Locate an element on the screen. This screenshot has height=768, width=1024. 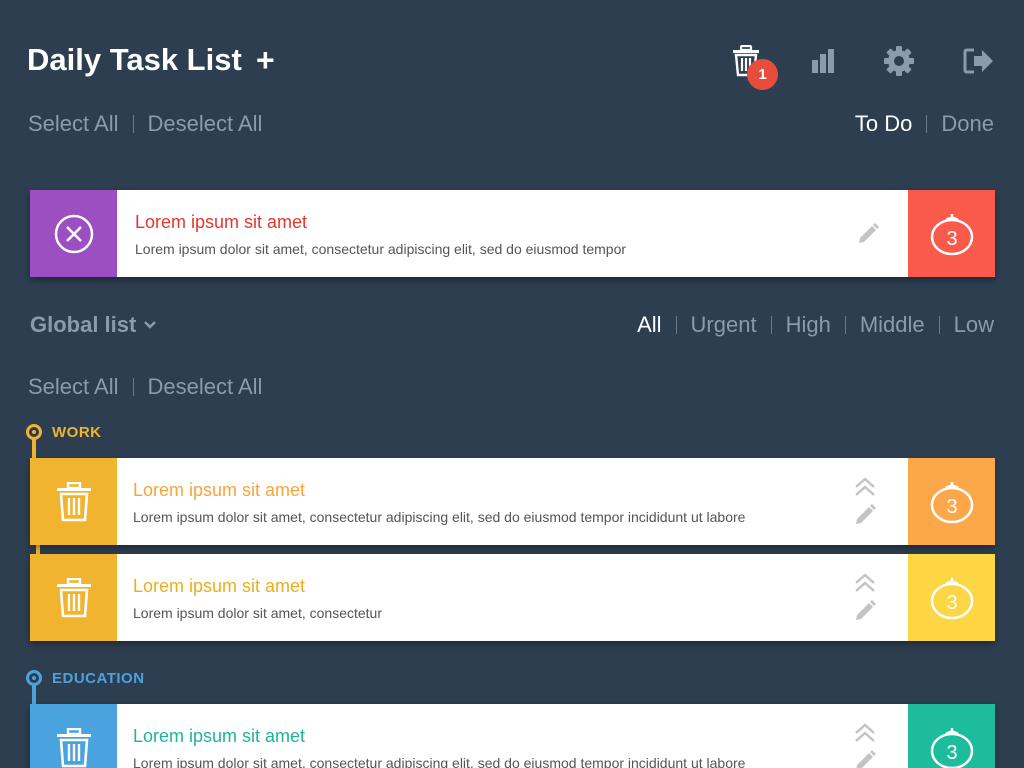
category-label-education: EDUCATION is located at coordinates (98, 678).